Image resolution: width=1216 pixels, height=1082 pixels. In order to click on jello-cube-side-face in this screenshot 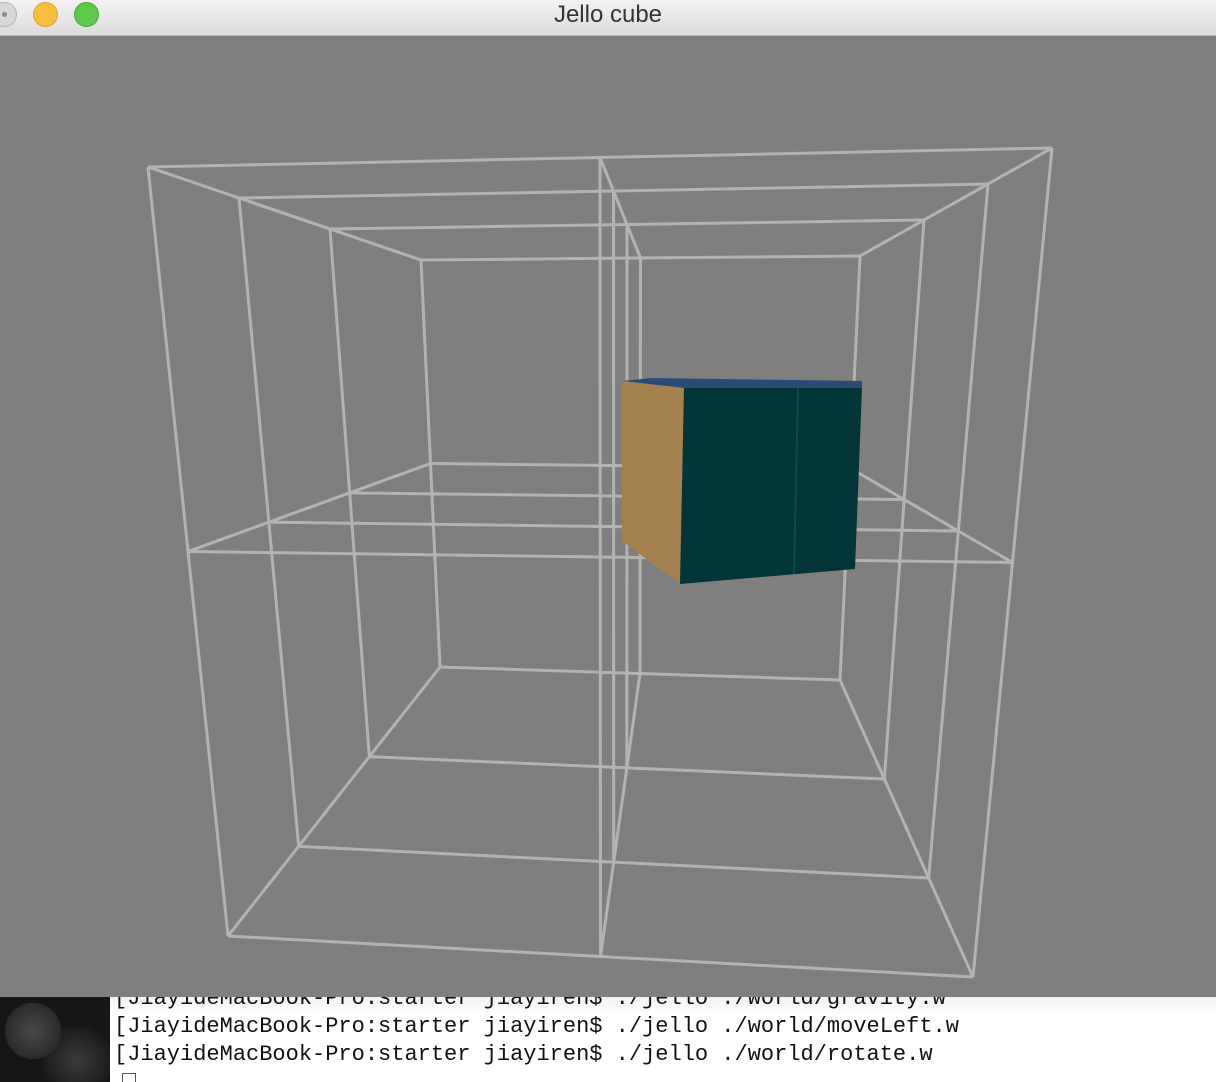, I will do `click(653, 482)`.